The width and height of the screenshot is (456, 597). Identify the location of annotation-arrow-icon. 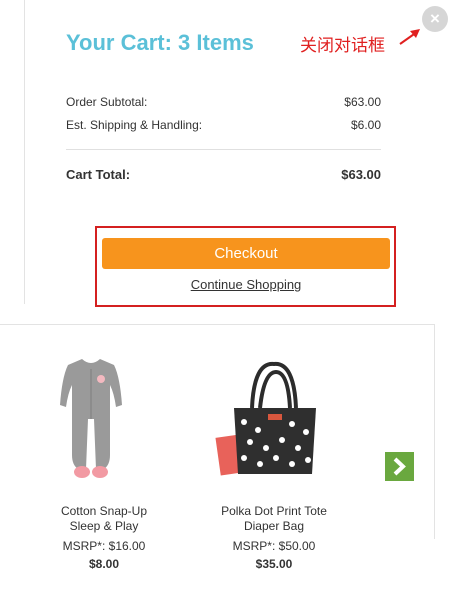
(409, 37).